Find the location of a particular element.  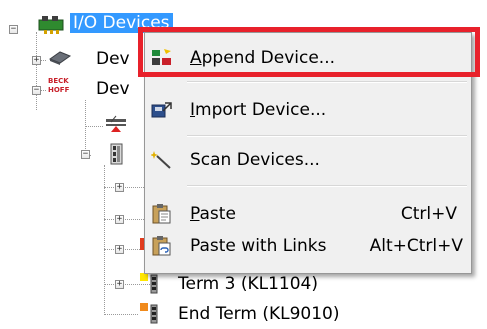

beckhoff-logo-line-1: BECK is located at coordinates (58, 81).